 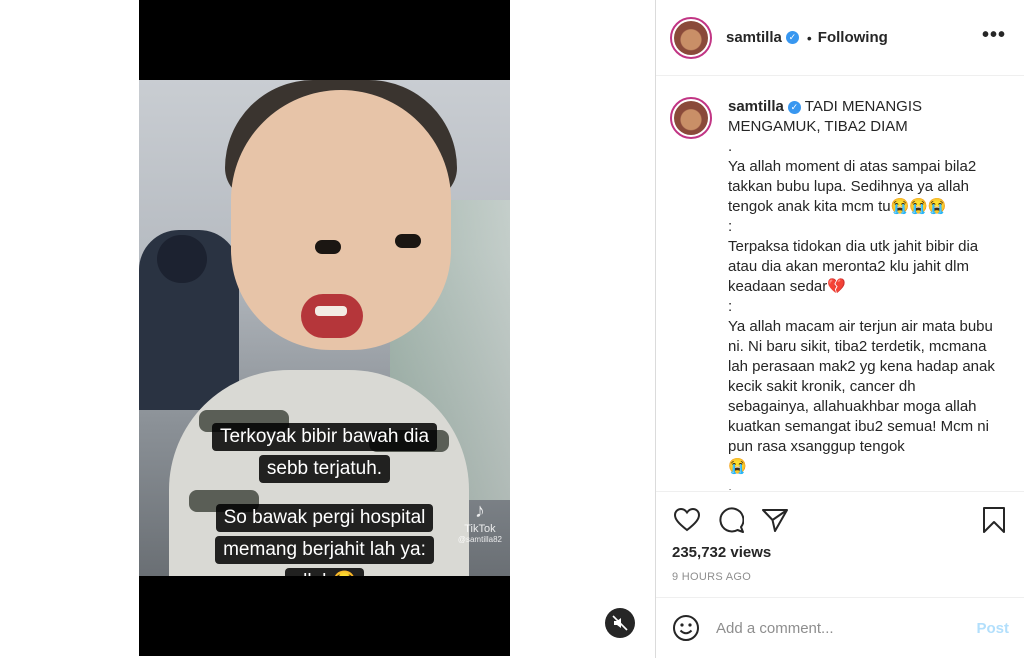 What do you see at coordinates (840, 577) in the screenshot?
I see `post-timestamp: 9 HOURS AGO` at bounding box center [840, 577].